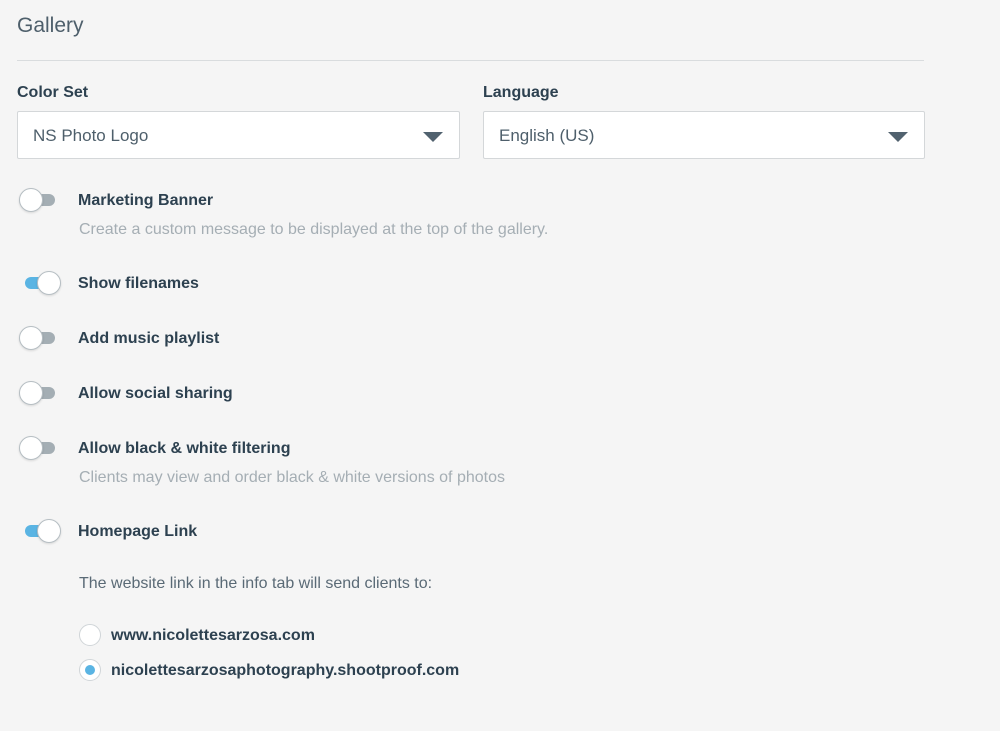 The width and height of the screenshot is (1000, 731). I want to click on color-set-select: NS Photo Logo, so click(238, 135).